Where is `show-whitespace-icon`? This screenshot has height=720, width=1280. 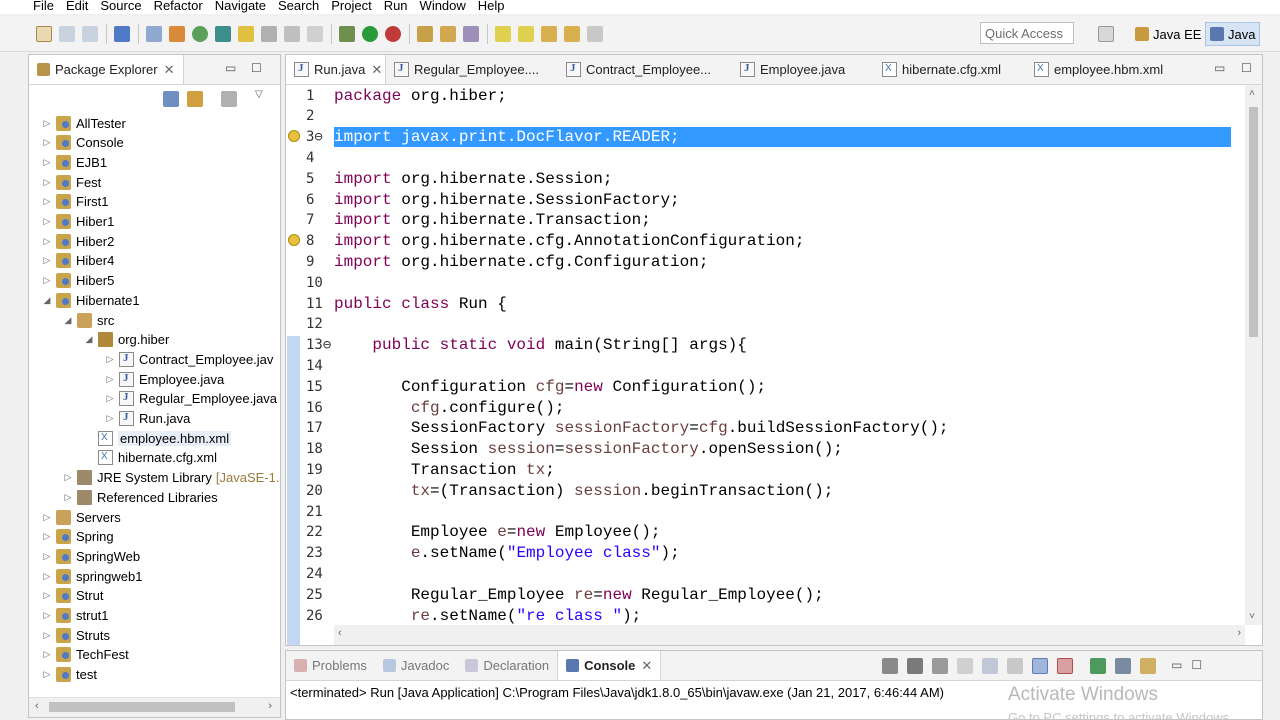
show-whitespace-icon is located at coordinates (315, 33).